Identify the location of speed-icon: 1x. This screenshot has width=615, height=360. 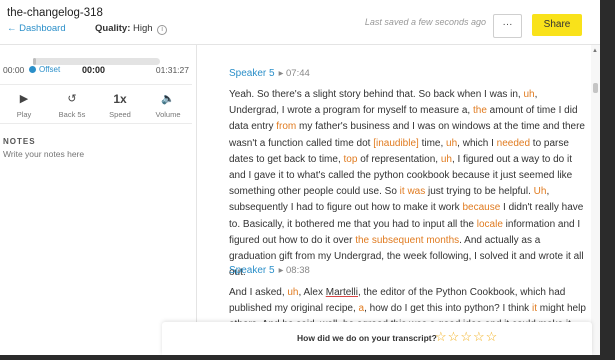
(120, 99).